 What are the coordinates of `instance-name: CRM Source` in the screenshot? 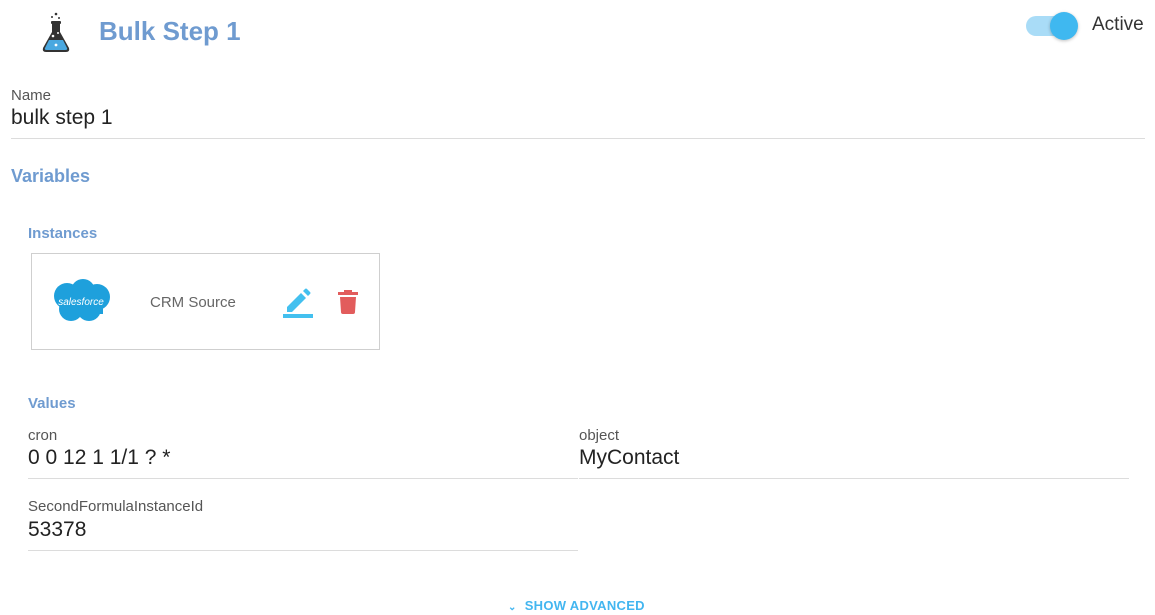 It's located at (193, 302).